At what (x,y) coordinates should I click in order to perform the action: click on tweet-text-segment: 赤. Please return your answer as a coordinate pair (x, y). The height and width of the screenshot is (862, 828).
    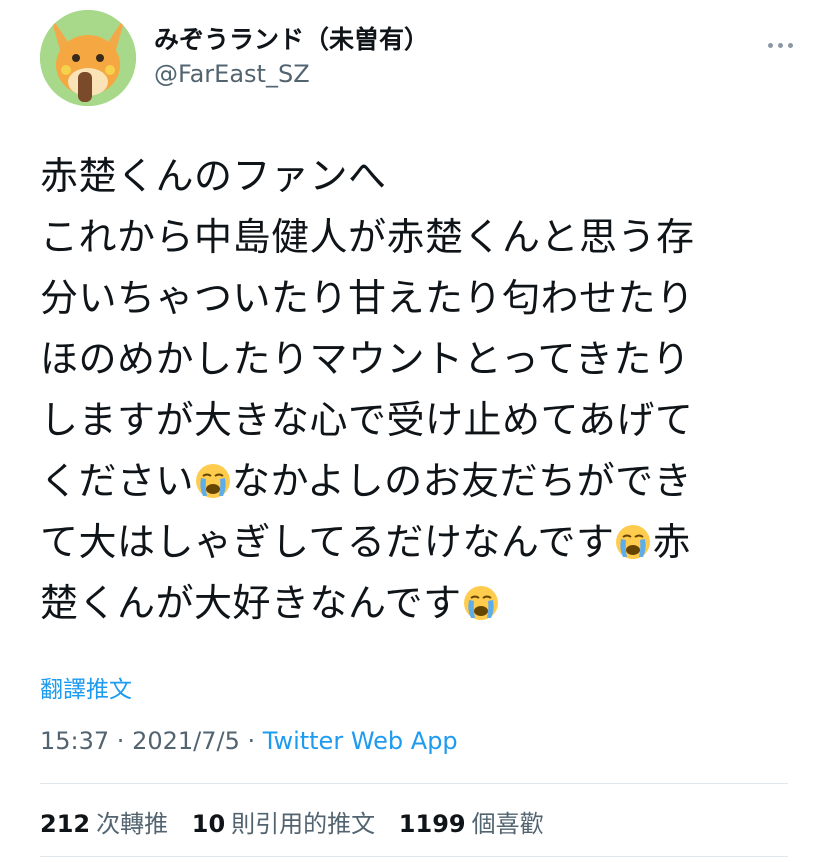
    Looking at the image, I should click on (671, 542).